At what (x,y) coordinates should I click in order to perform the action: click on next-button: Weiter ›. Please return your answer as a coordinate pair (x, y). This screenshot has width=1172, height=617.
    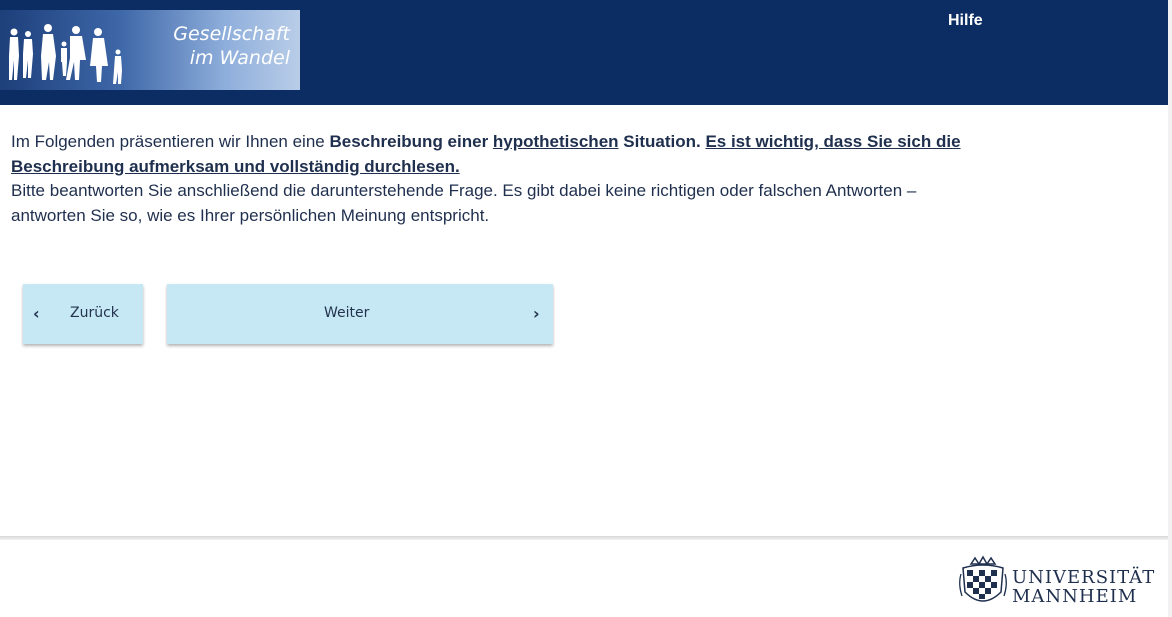
    Looking at the image, I should click on (360, 314).